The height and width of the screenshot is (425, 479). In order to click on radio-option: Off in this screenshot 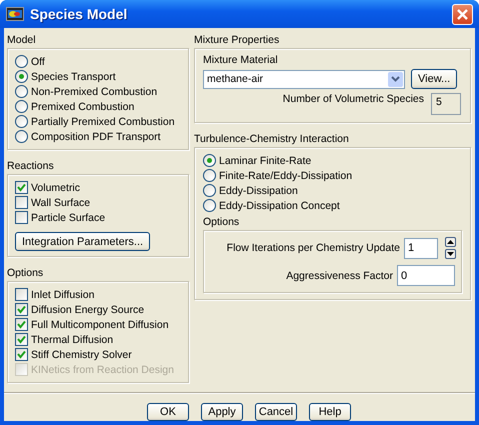, I will do `click(97, 61)`.